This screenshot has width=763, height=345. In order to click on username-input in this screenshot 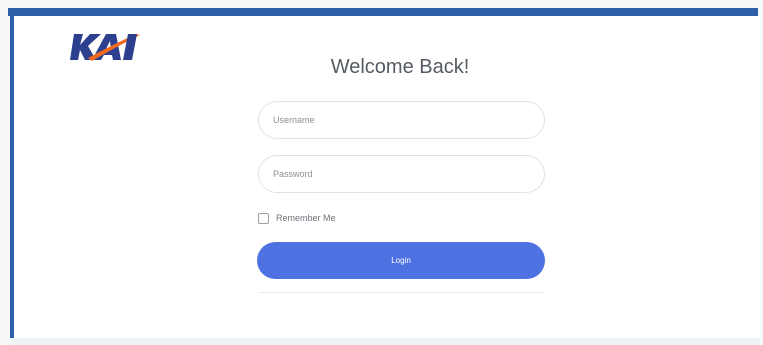, I will do `click(401, 120)`.